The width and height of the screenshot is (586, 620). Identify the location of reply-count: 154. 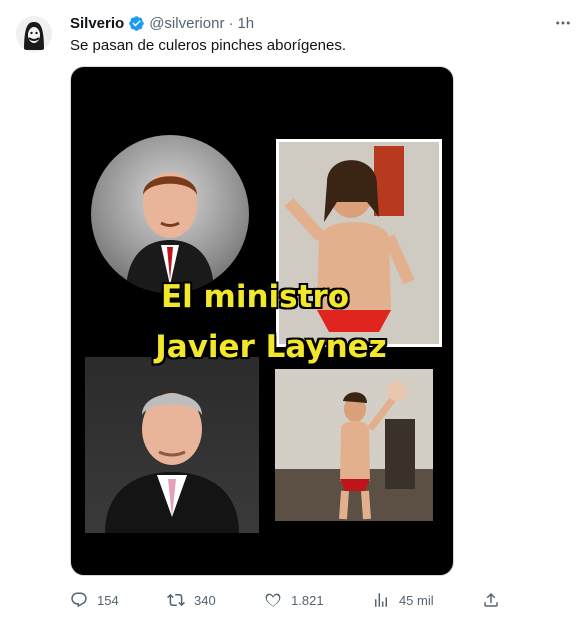
(108, 600).